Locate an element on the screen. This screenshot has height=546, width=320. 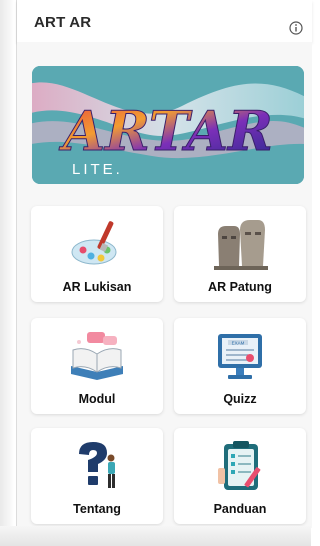
menu-card-ar-lukisan: AR Lukisan is located at coordinates (97, 254).